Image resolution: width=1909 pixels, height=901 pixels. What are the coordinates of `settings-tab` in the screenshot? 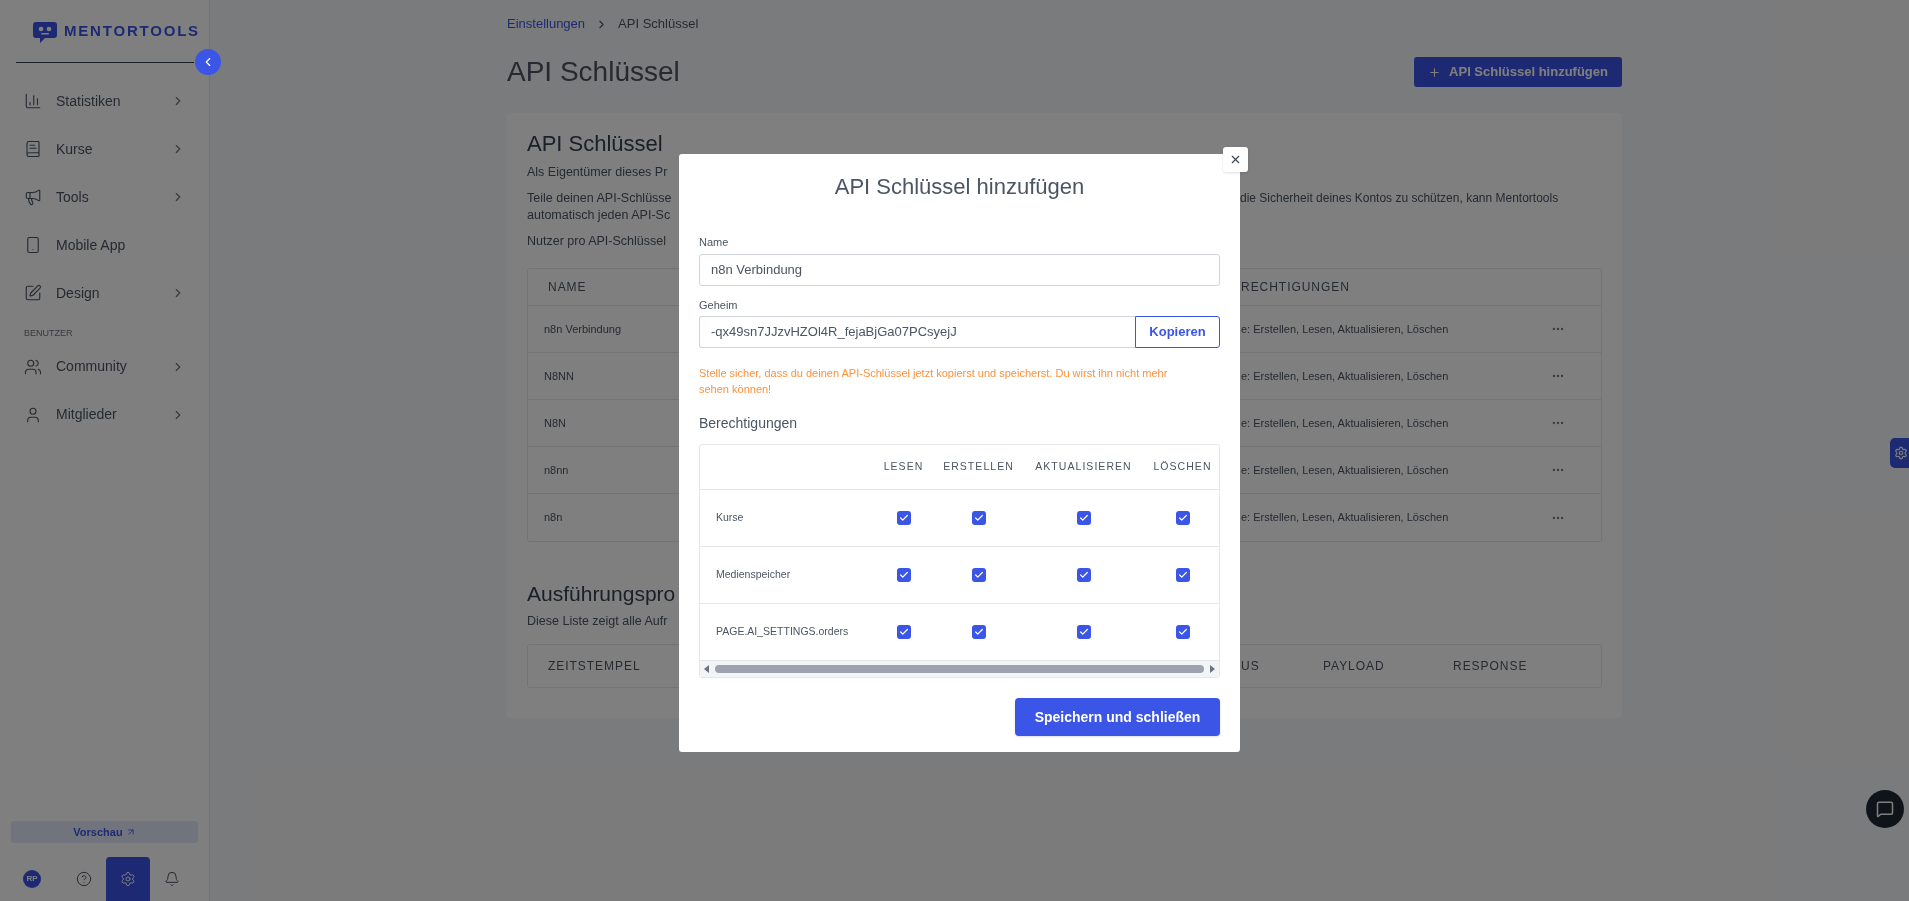 It's located at (1899, 453).